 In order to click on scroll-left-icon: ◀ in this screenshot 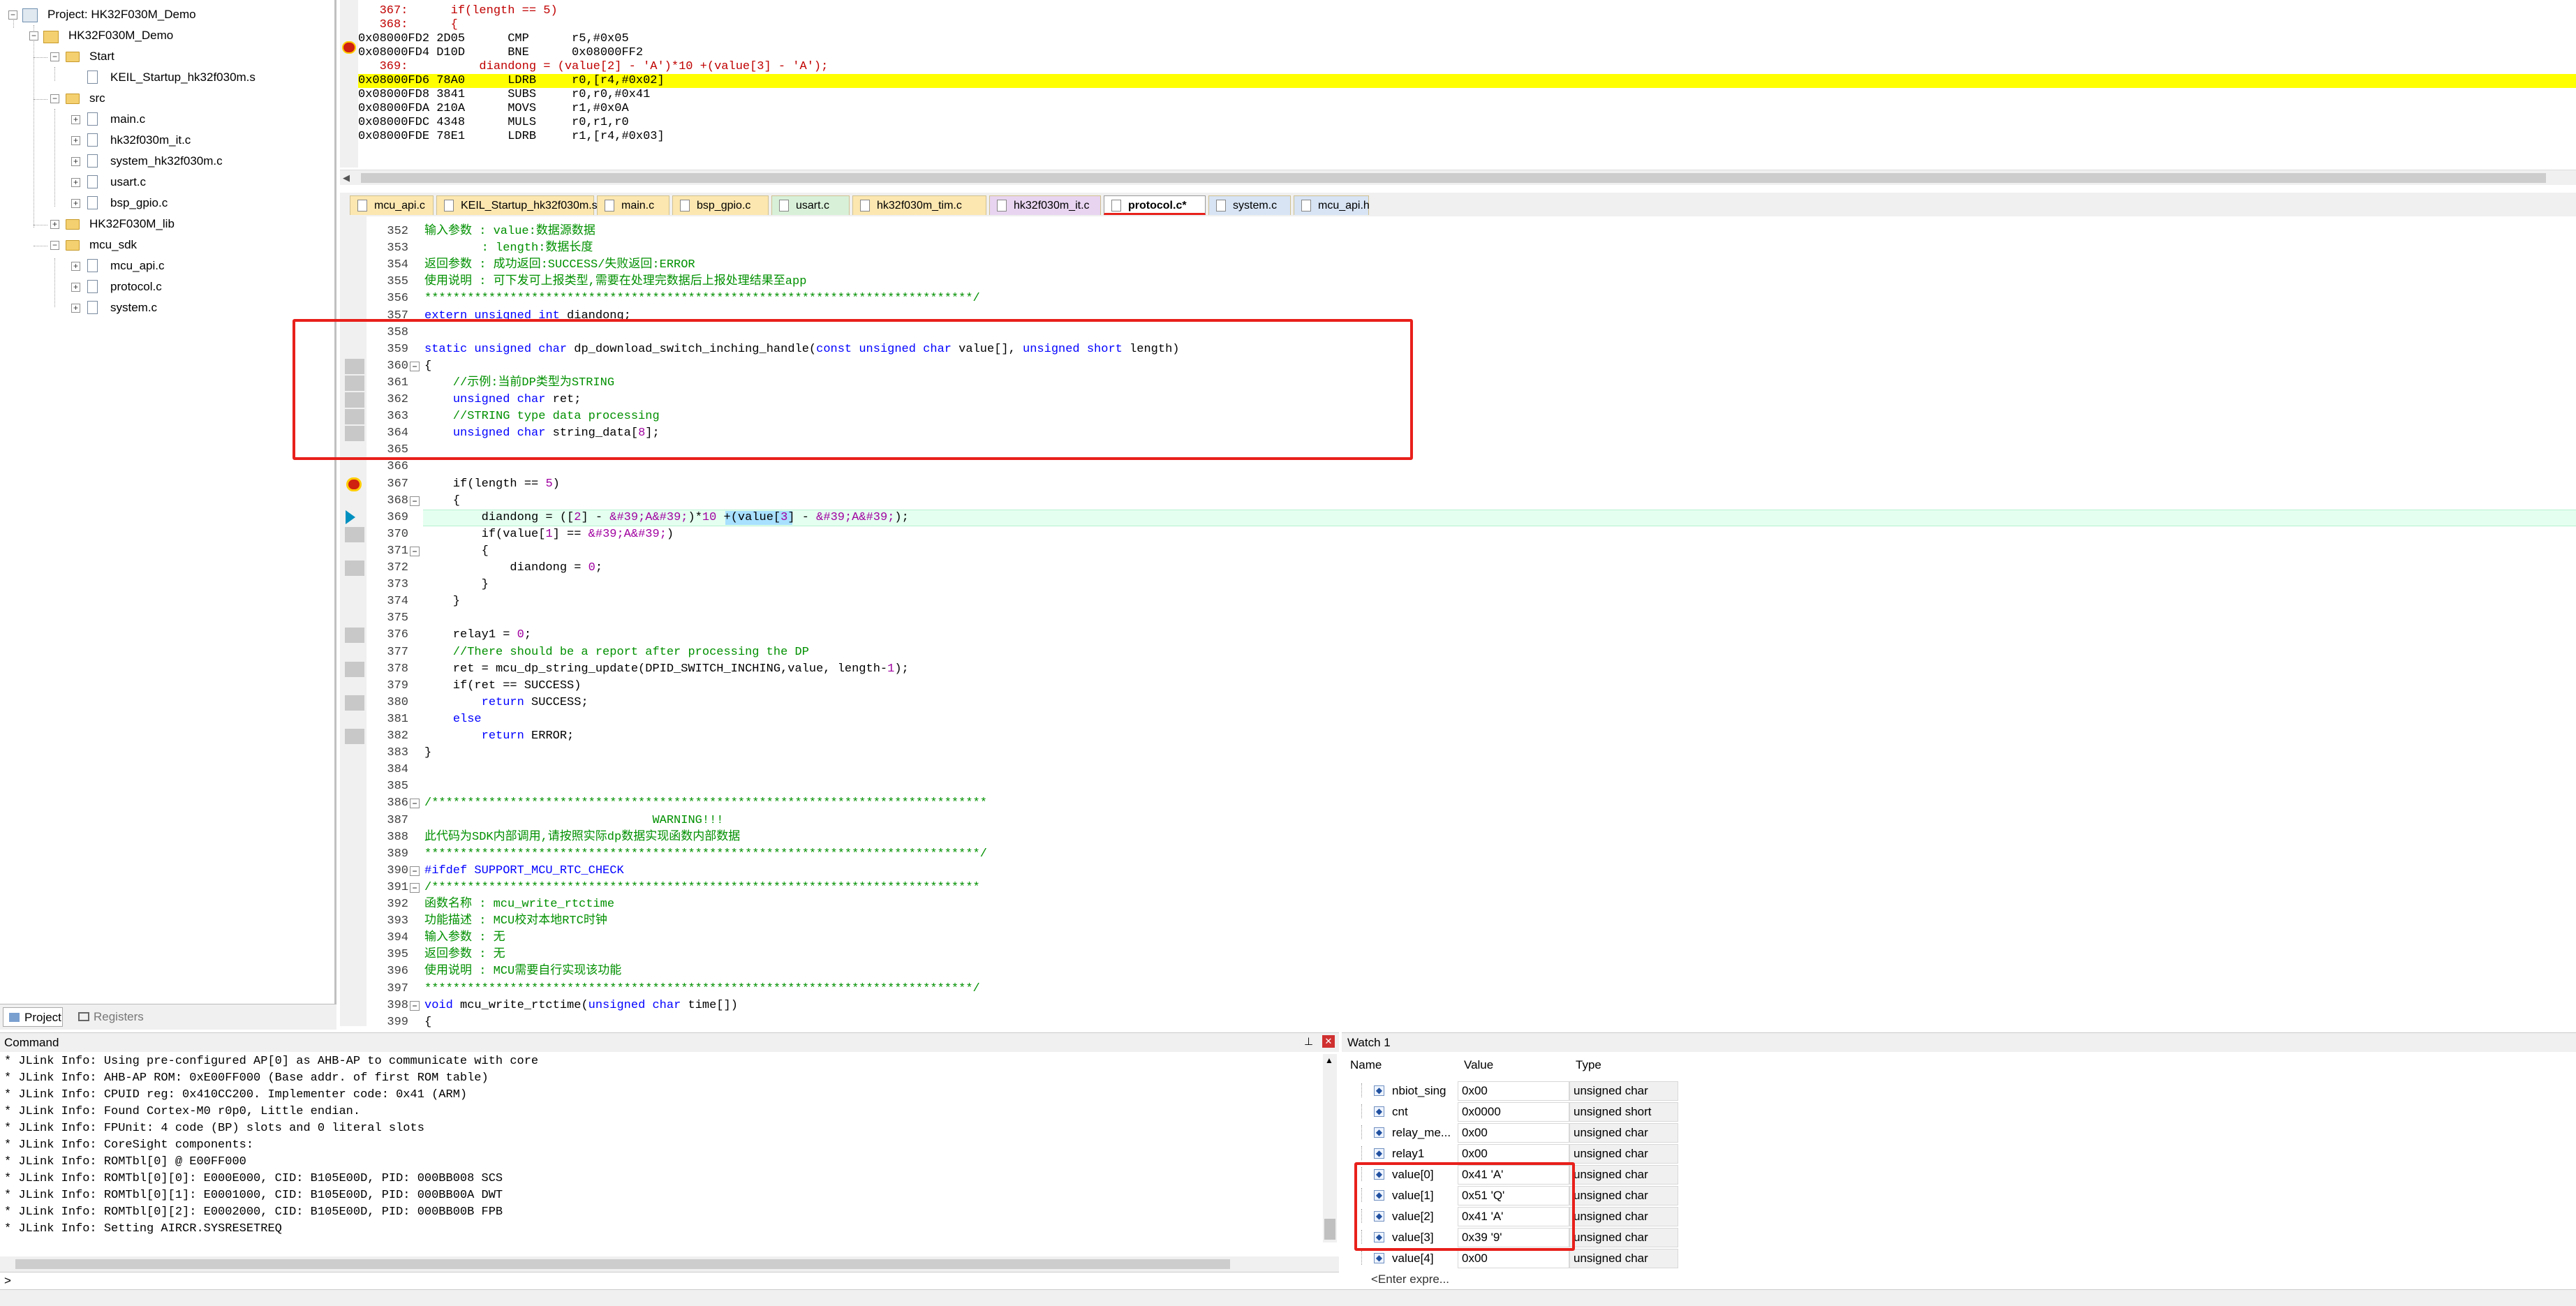, I will do `click(346, 178)`.